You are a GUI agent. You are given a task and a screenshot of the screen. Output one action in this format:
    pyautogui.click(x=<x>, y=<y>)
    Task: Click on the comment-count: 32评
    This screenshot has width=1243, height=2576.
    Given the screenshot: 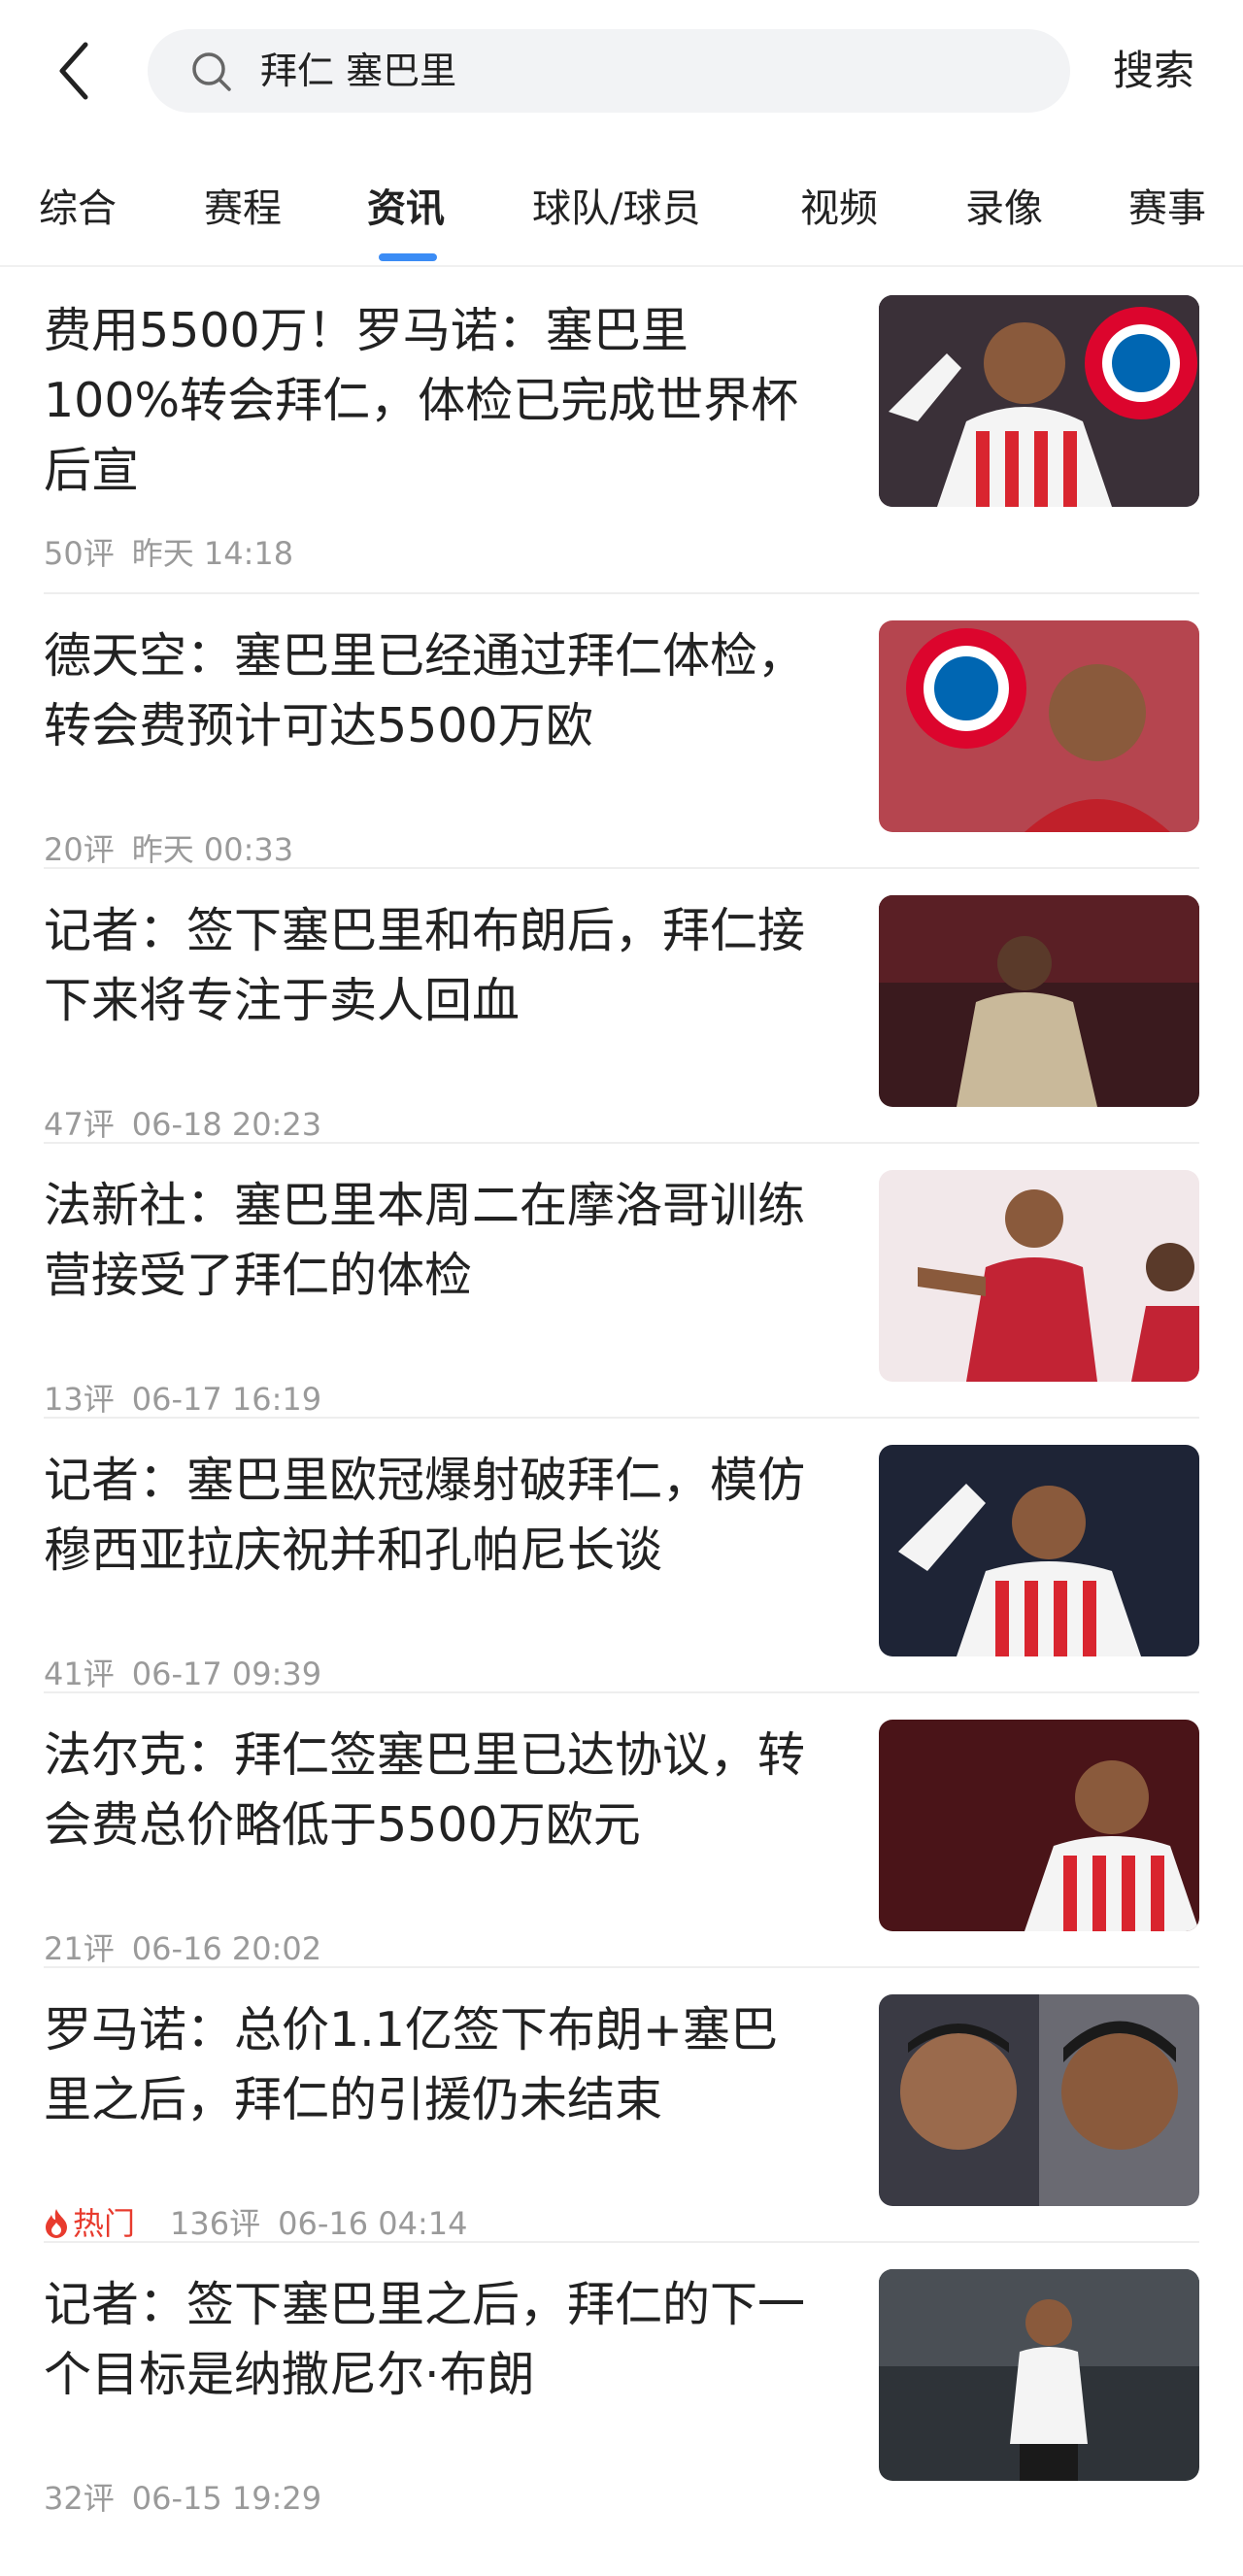 What is the action you would take?
    pyautogui.click(x=79, y=2498)
    